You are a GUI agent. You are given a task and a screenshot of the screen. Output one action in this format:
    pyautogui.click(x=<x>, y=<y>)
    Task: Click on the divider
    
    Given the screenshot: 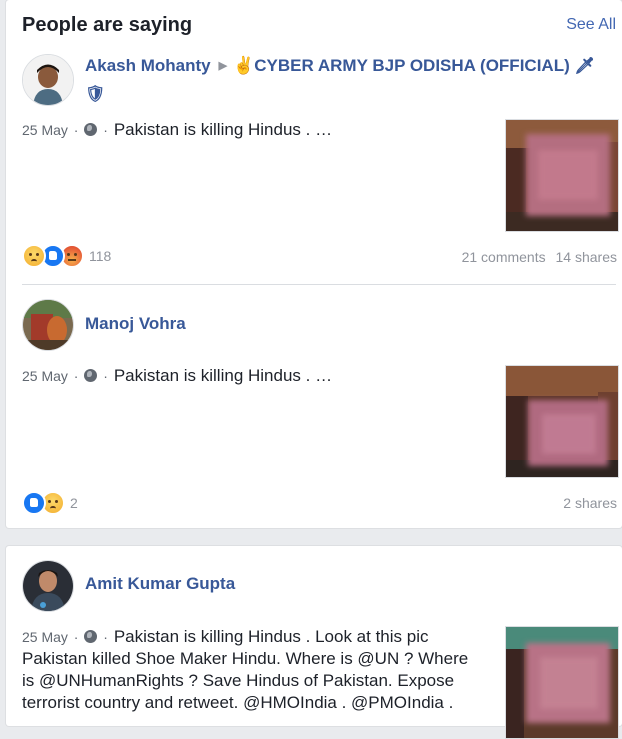 What is the action you would take?
    pyautogui.click(x=319, y=284)
    